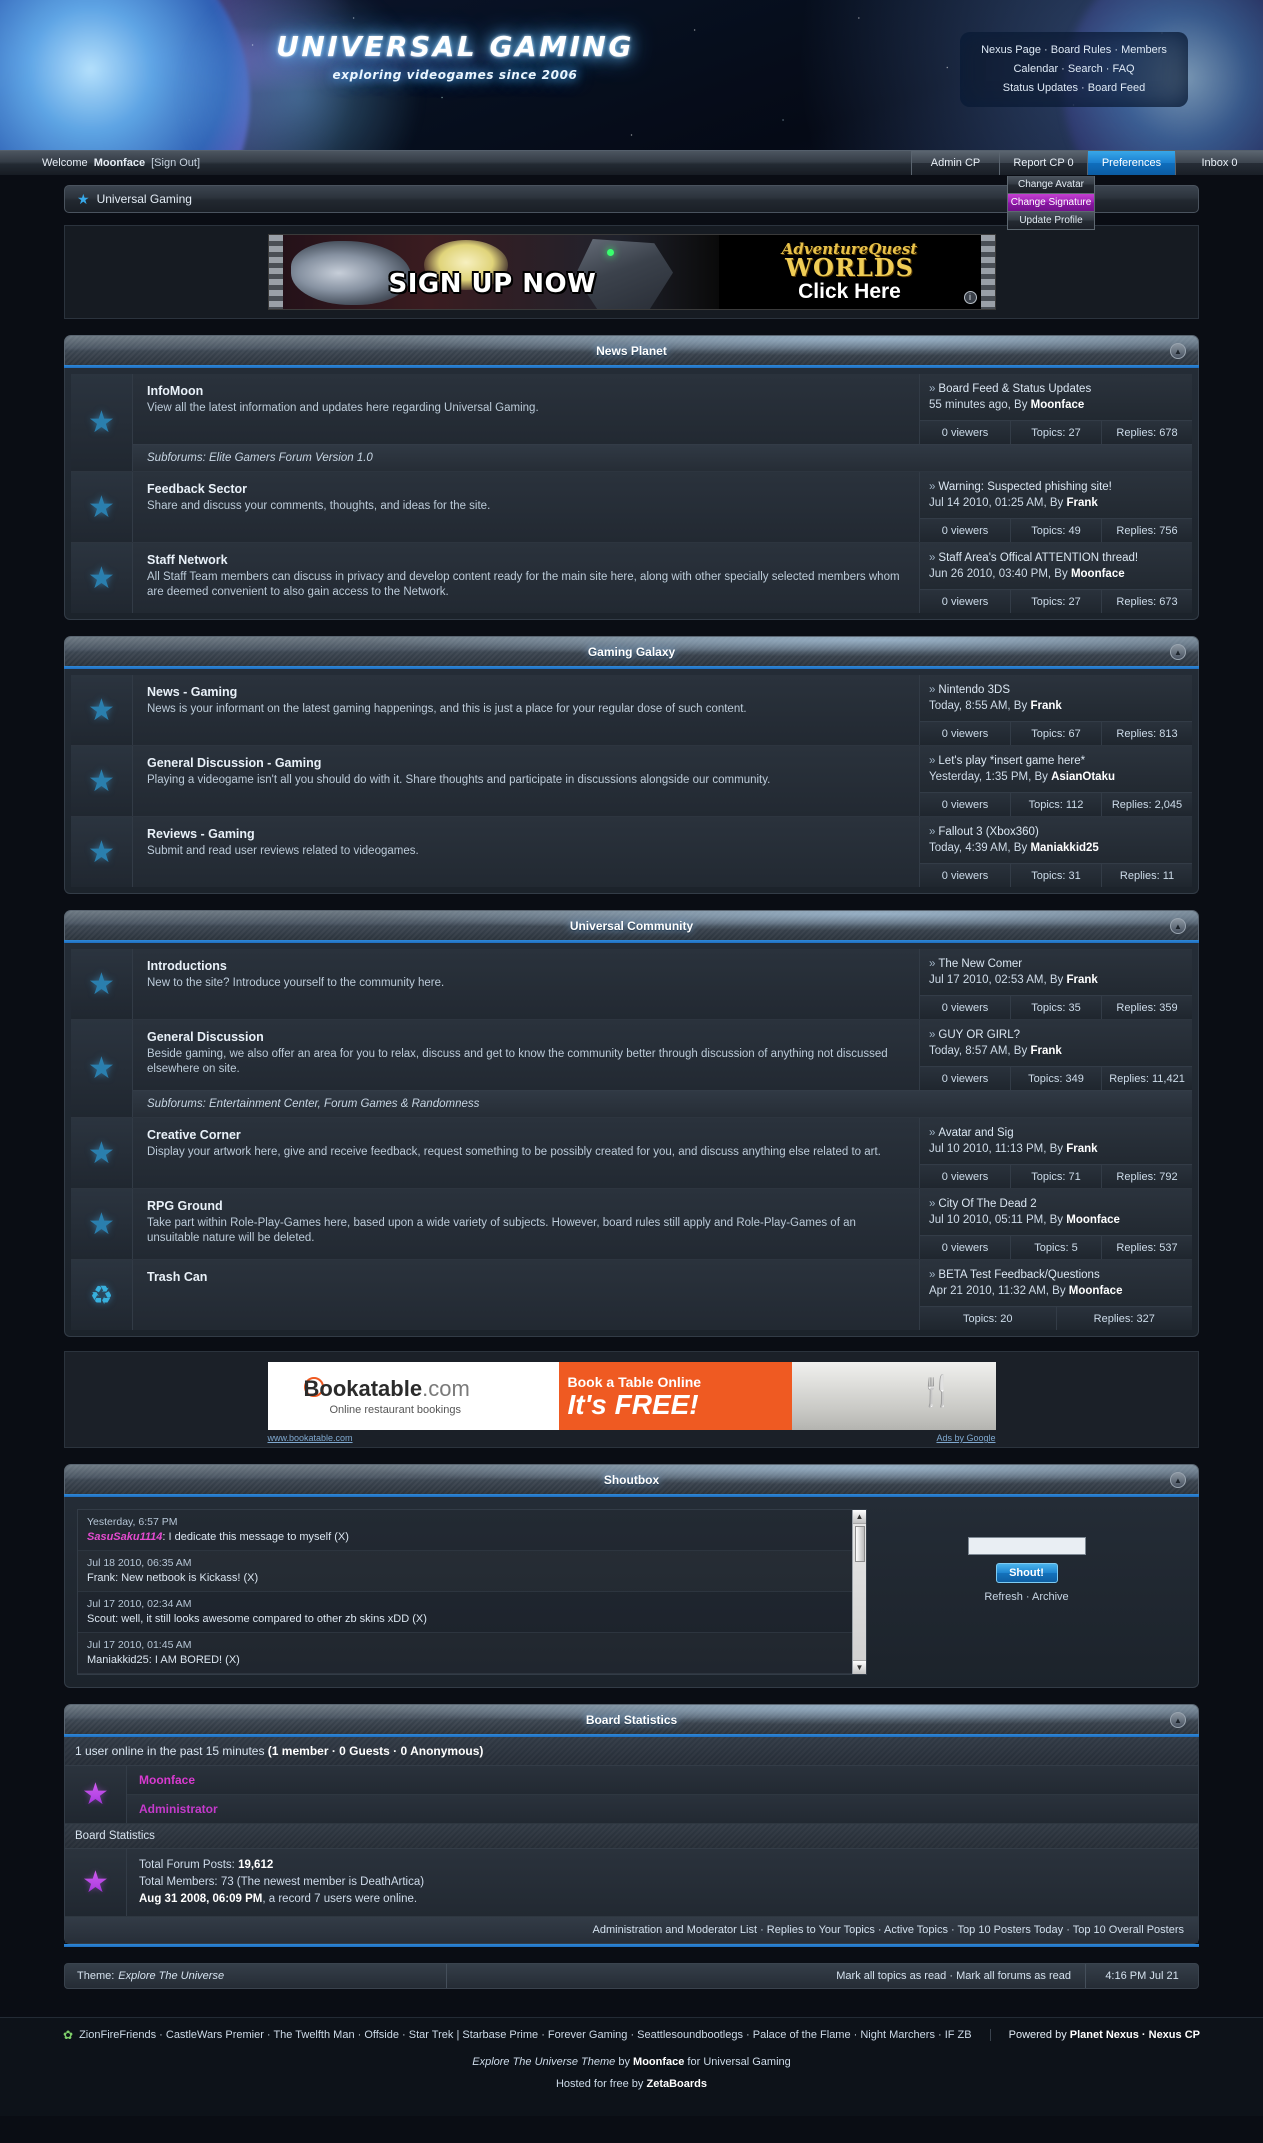  I want to click on board-statistics-bottom-rule, so click(631, 1945).